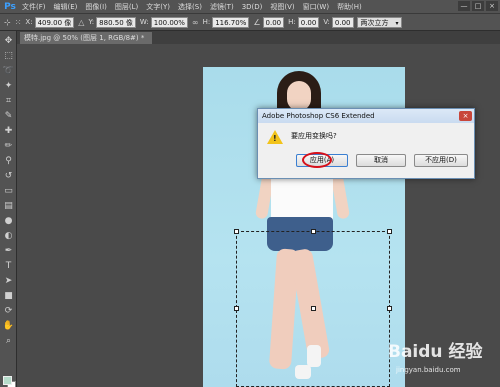  What do you see at coordinates (8, 101) in the screenshot?
I see `crop-tool-icon: ⌗` at bounding box center [8, 101].